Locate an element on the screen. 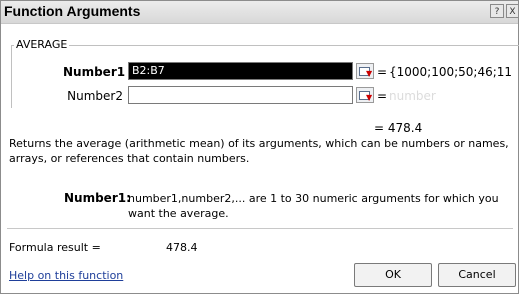  ok-button: OK is located at coordinates (393, 275).